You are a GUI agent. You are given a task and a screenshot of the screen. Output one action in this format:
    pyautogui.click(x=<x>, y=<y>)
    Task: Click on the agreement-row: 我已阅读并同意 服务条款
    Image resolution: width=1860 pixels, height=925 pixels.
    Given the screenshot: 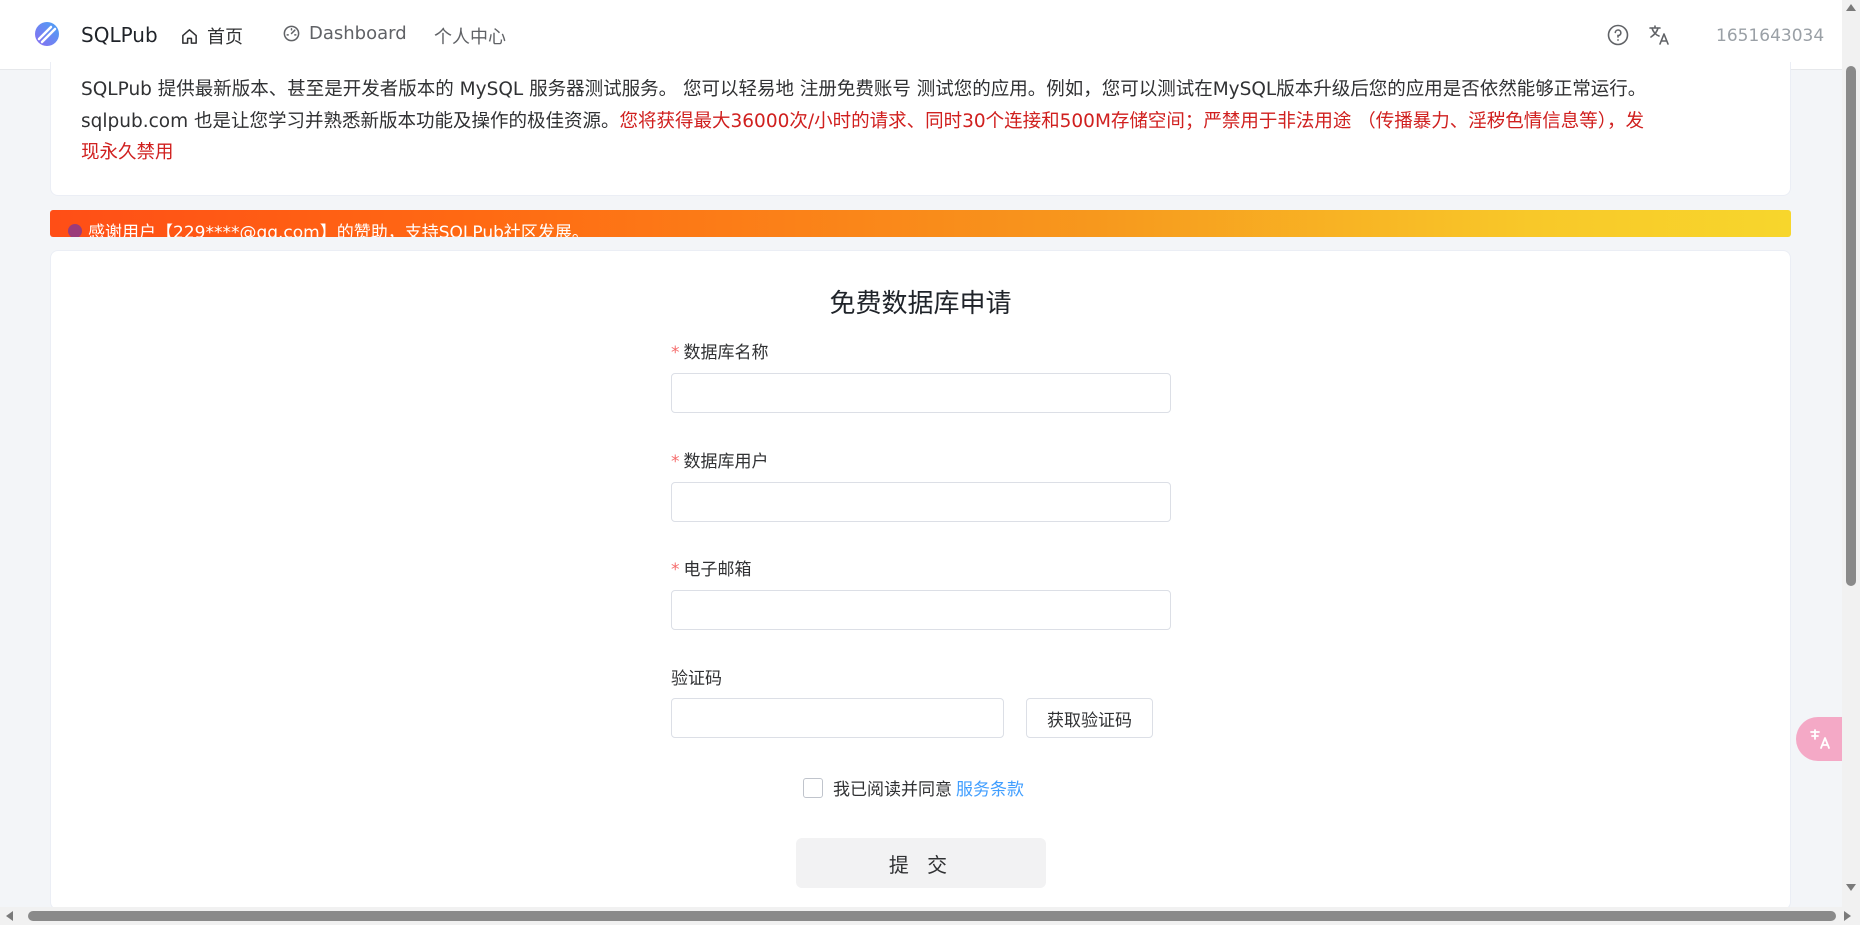 What is the action you would take?
    pyautogui.click(x=913, y=787)
    